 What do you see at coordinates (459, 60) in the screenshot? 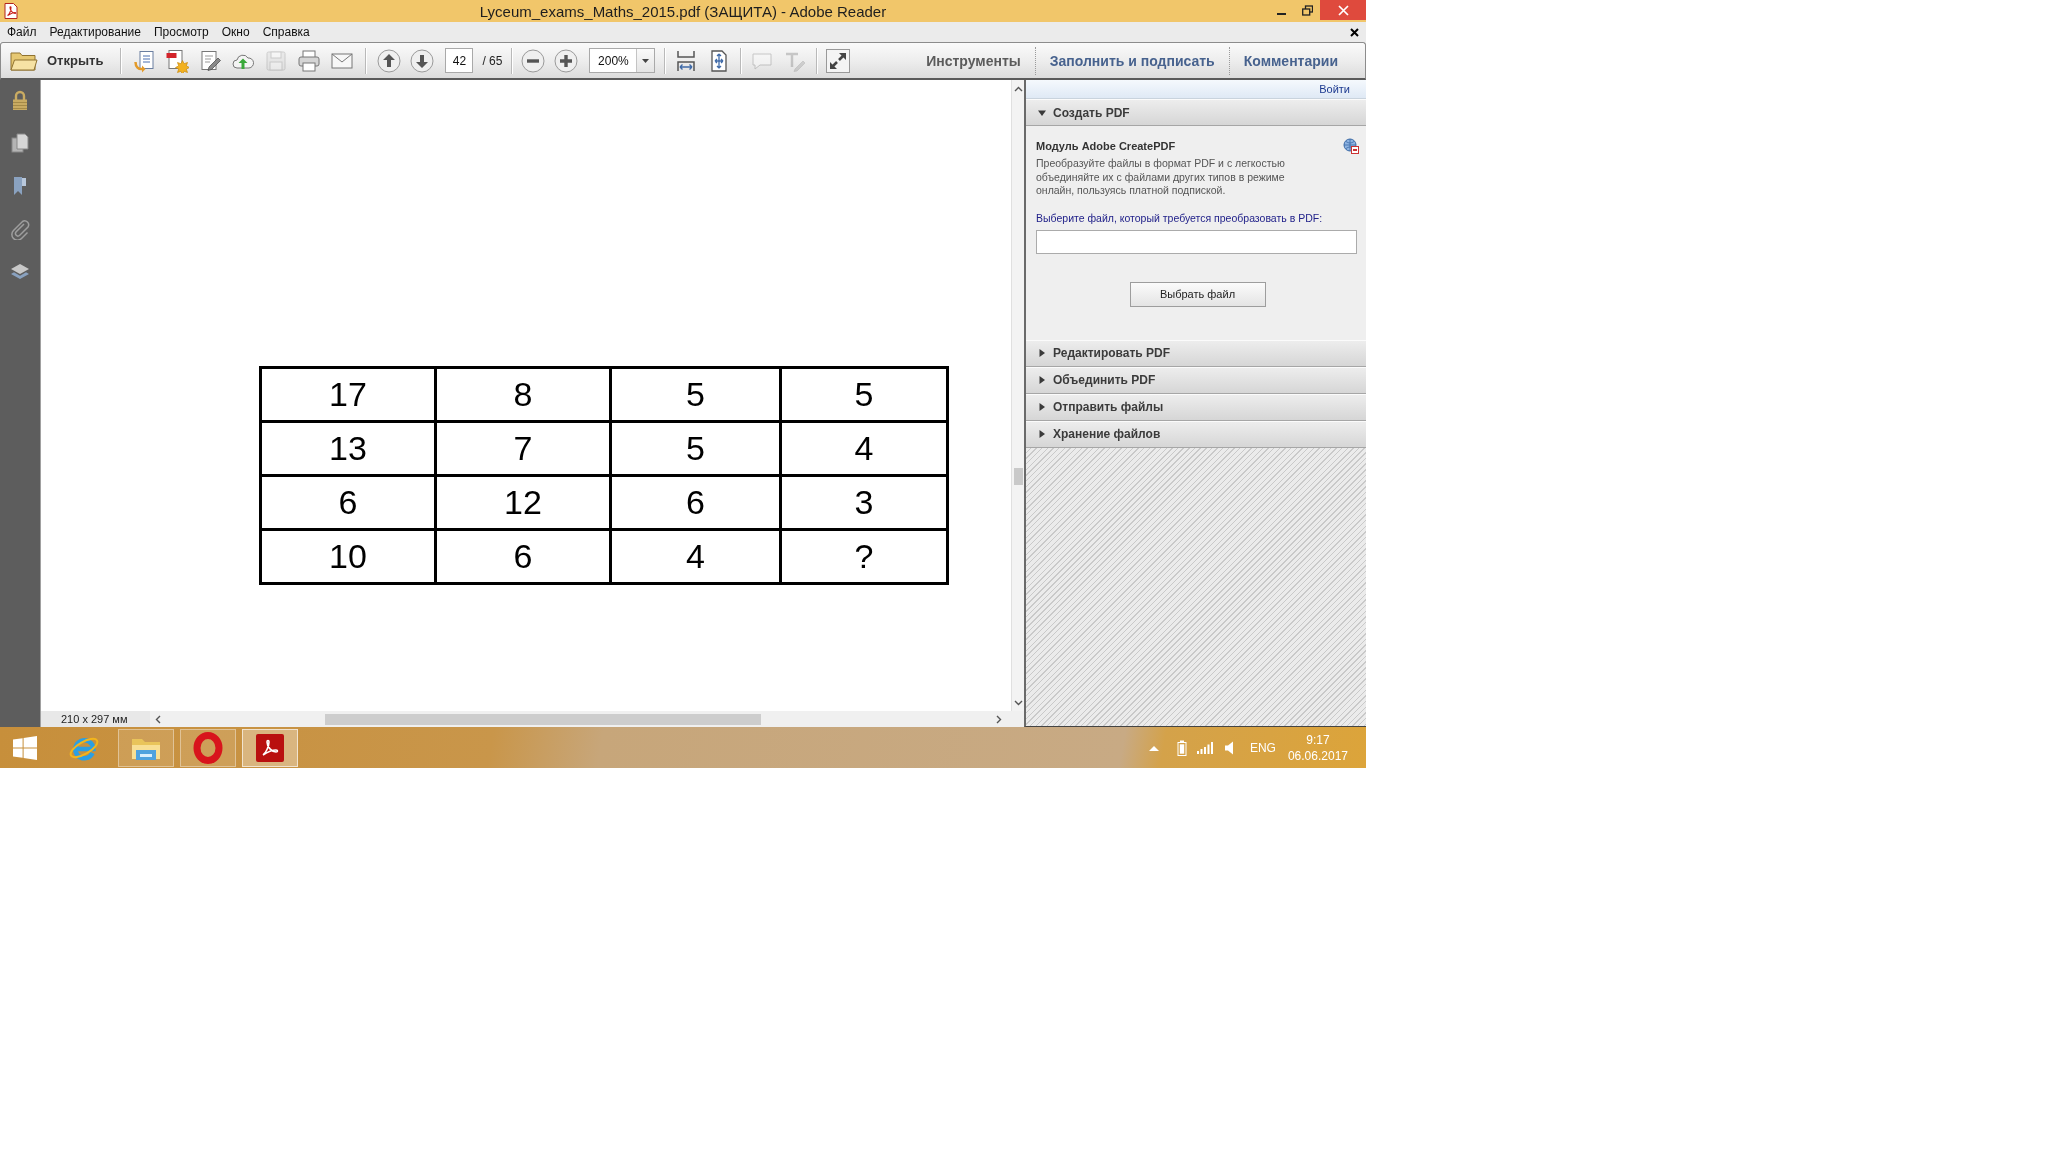
I see `page-number-field: 42` at bounding box center [459, 60].